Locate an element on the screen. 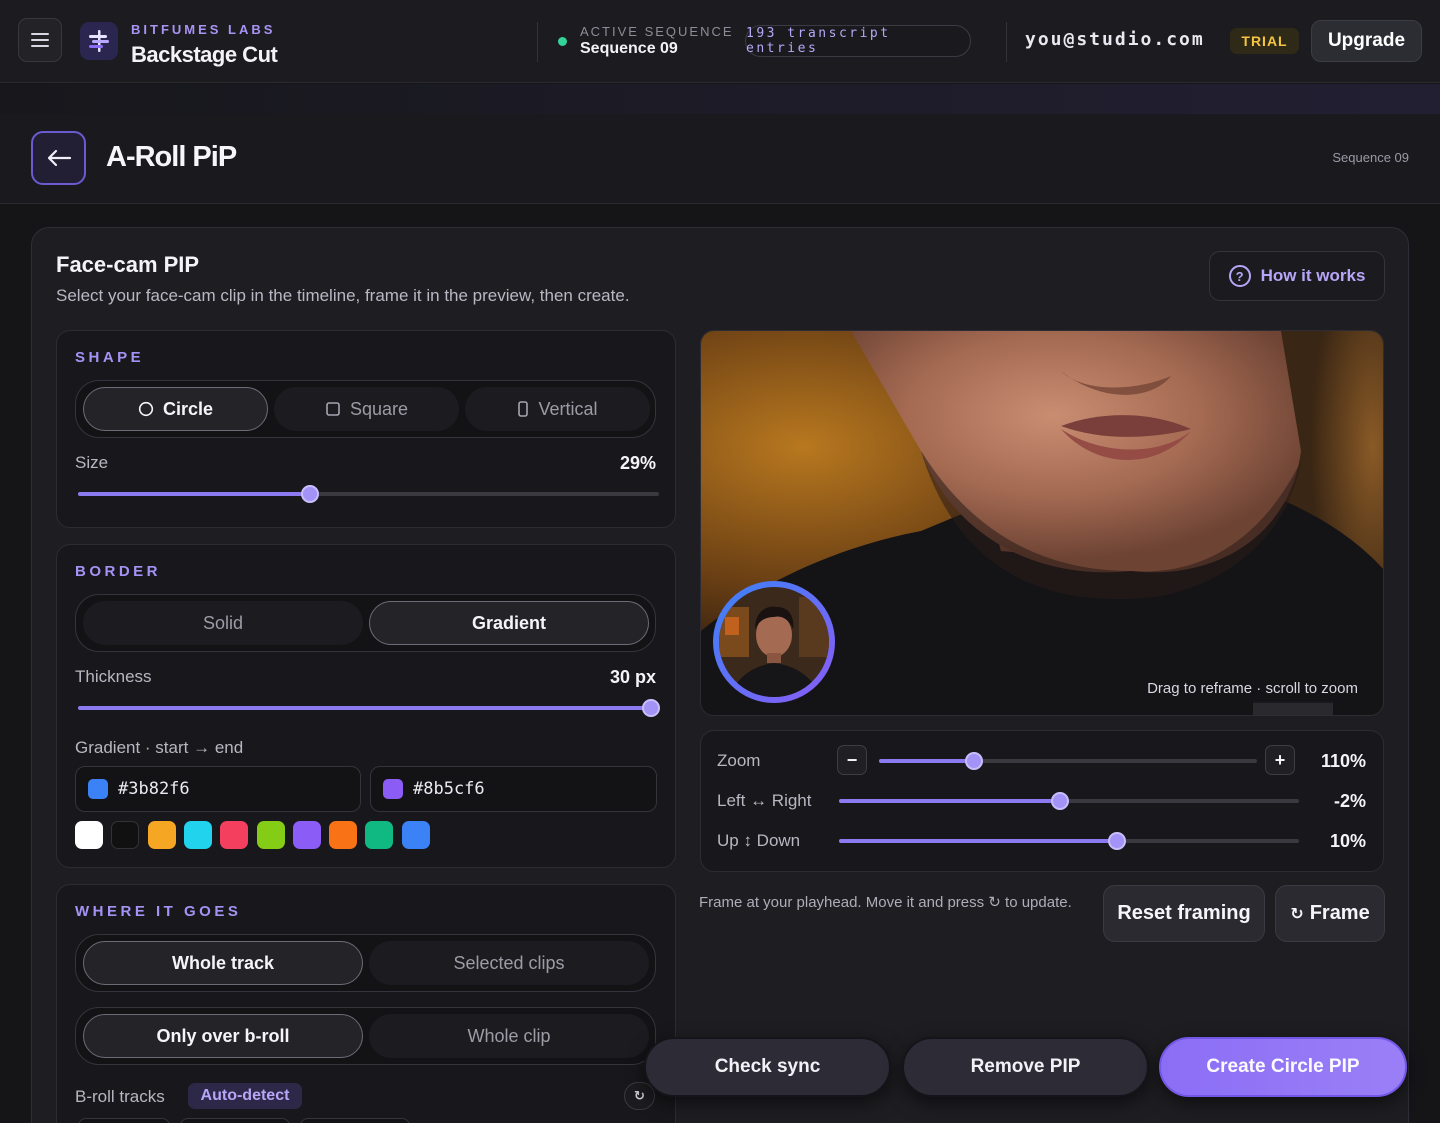 The height and width of the screenshot is (1123, 1440). shape-option-square: Square is located at coordinates (366, 409).